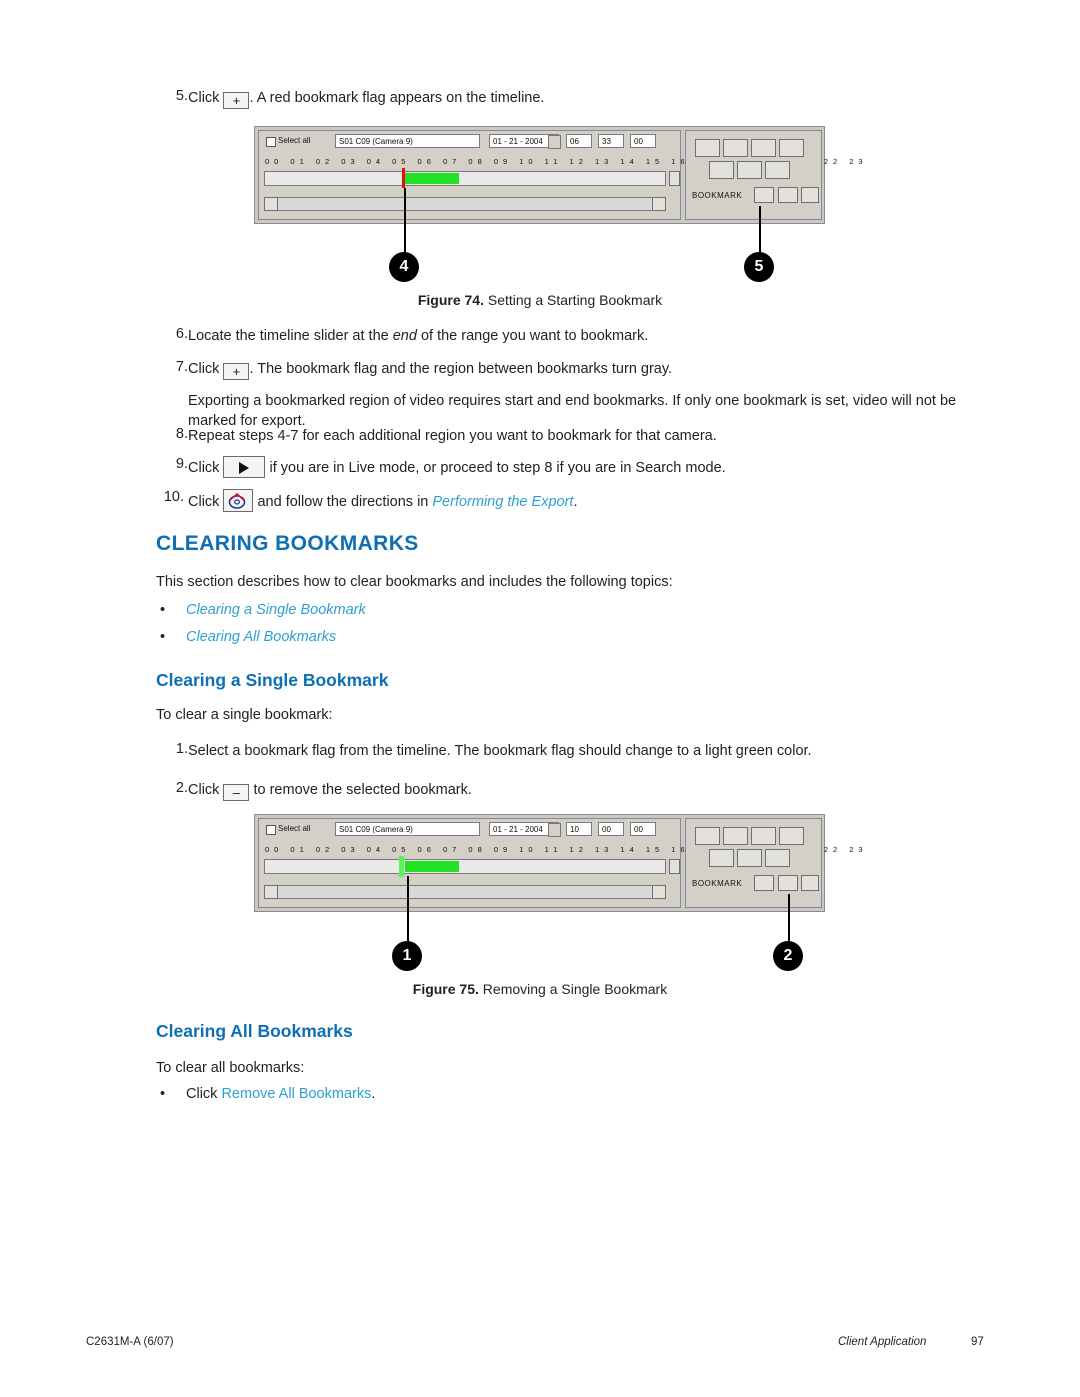 The width and height of the screenshot is (1080, 1397). Describe the element at coordinates (717, 195) in the screenshot. I see `bookmark-group-label: BOOKMARK` at that location.